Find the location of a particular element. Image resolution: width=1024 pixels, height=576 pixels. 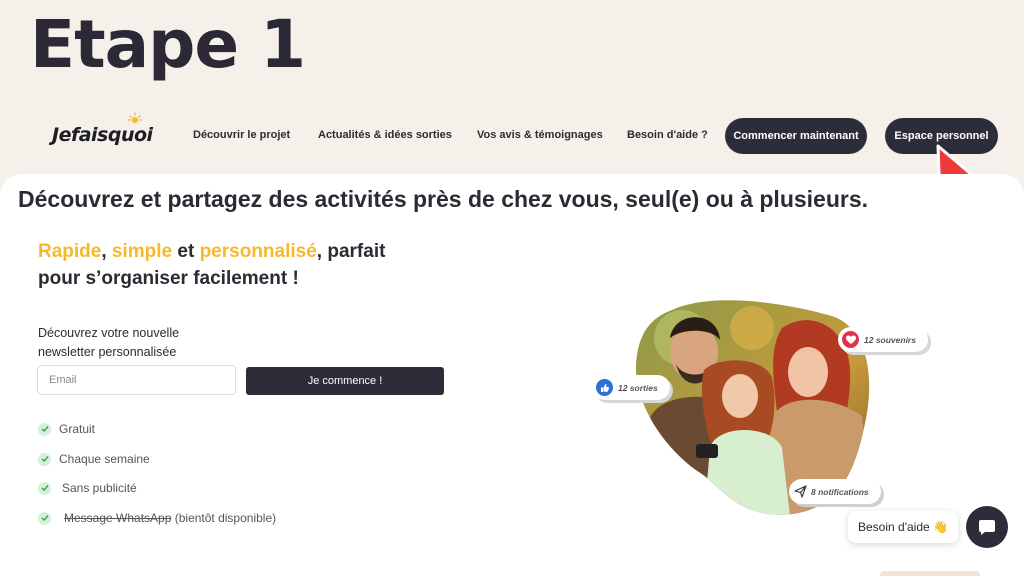

start-now-button: Commencer maintenant is located at coordinates (796, 136).